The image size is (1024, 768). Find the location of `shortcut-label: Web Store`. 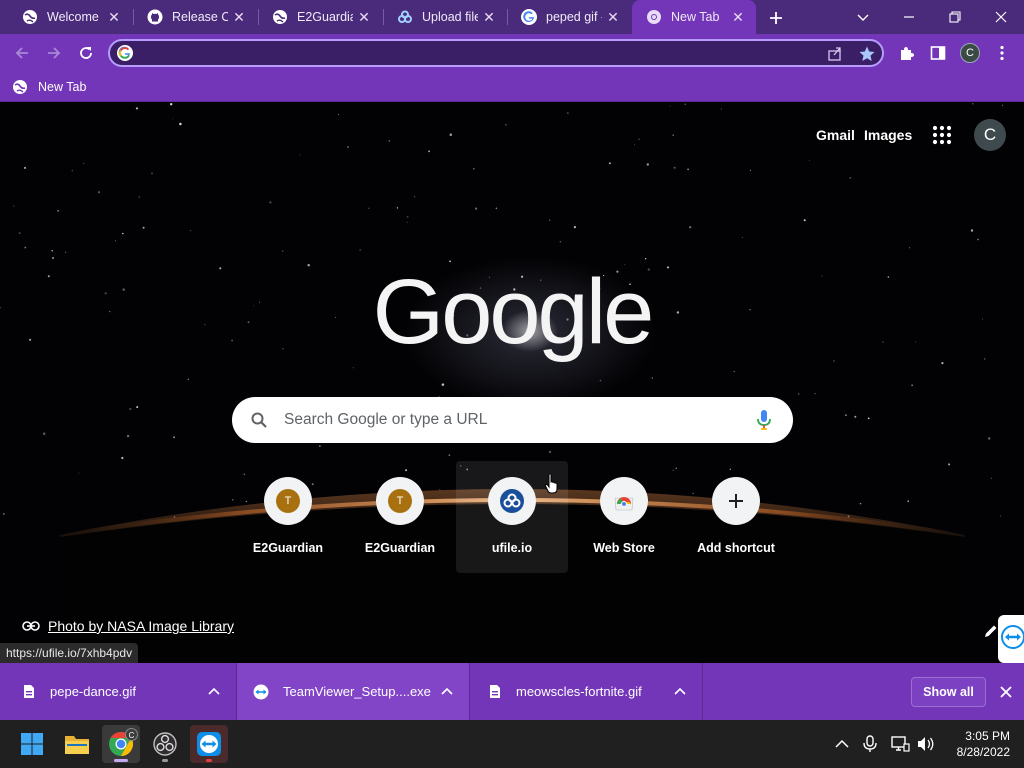

shortcut-label: Web Store is located at coordinates (624, 548).